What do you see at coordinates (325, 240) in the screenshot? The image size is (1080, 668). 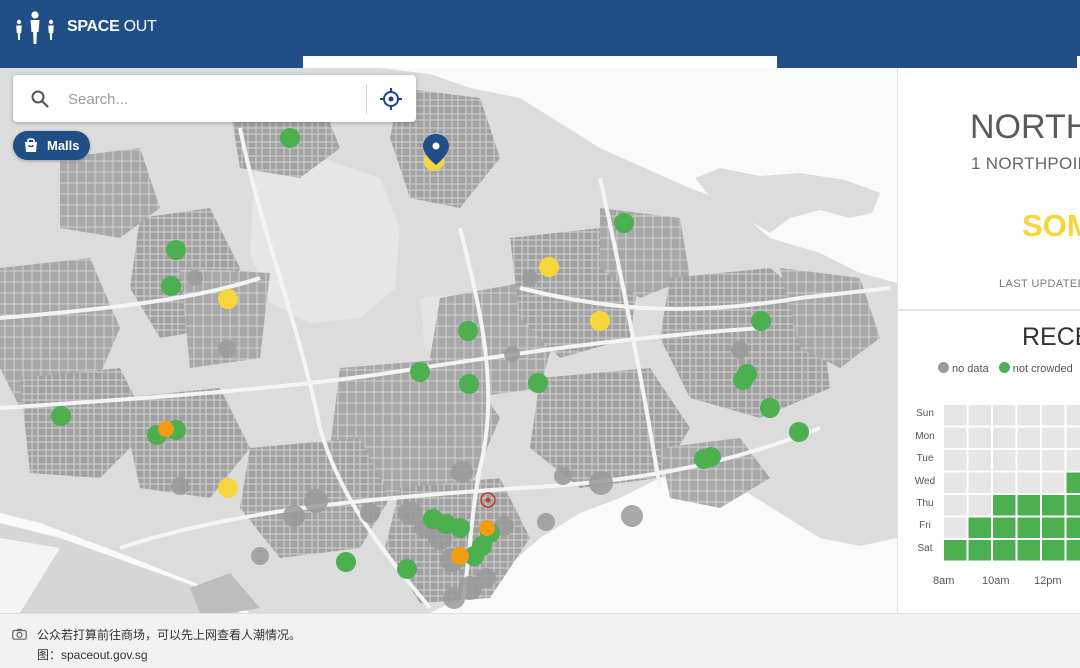 I see `nature-reserve` at bounding box center [325, 240].